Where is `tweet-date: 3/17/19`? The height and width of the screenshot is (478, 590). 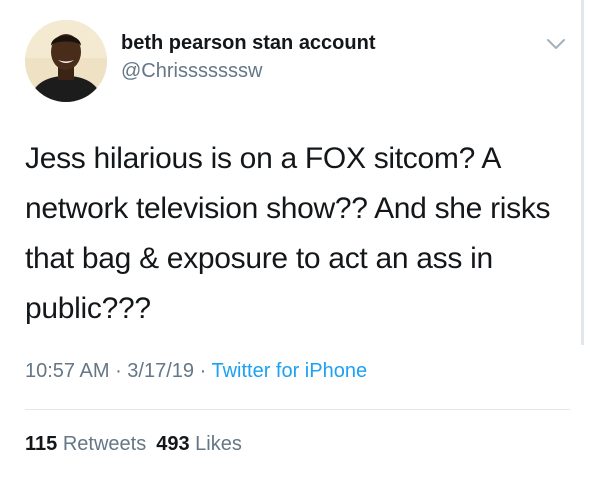 tweet-date: 3/17/19 is located at coordinates (160, 371).